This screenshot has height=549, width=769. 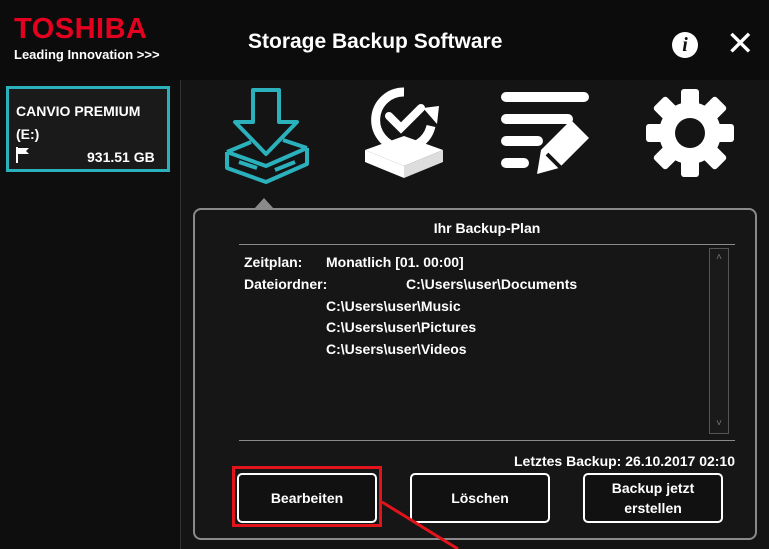 What do you see at coordinates (307, 496) in the screenshot?
I see `annotation-highlight` at bounding box center [307, 496].